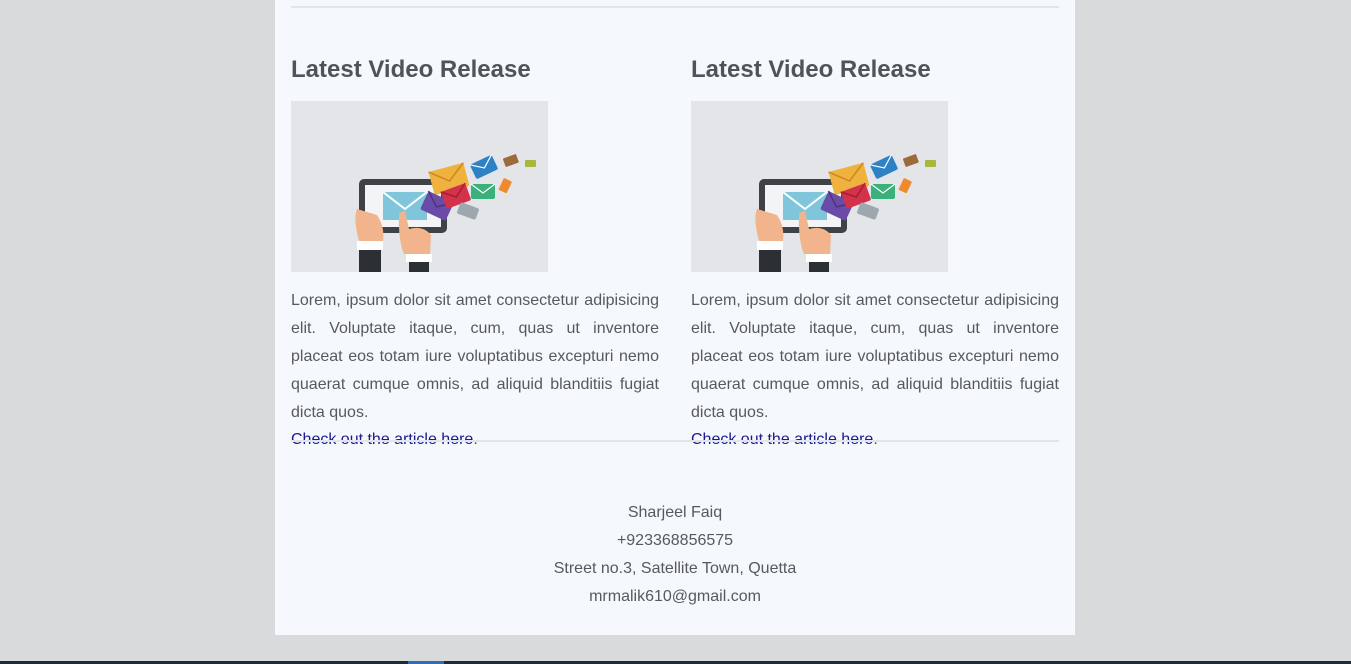 This screenshot has width=1351, height=664. What do you see at coordinates (675, 441) in the screenshot?
I see `section-divider` at bounding box center [675, 441].